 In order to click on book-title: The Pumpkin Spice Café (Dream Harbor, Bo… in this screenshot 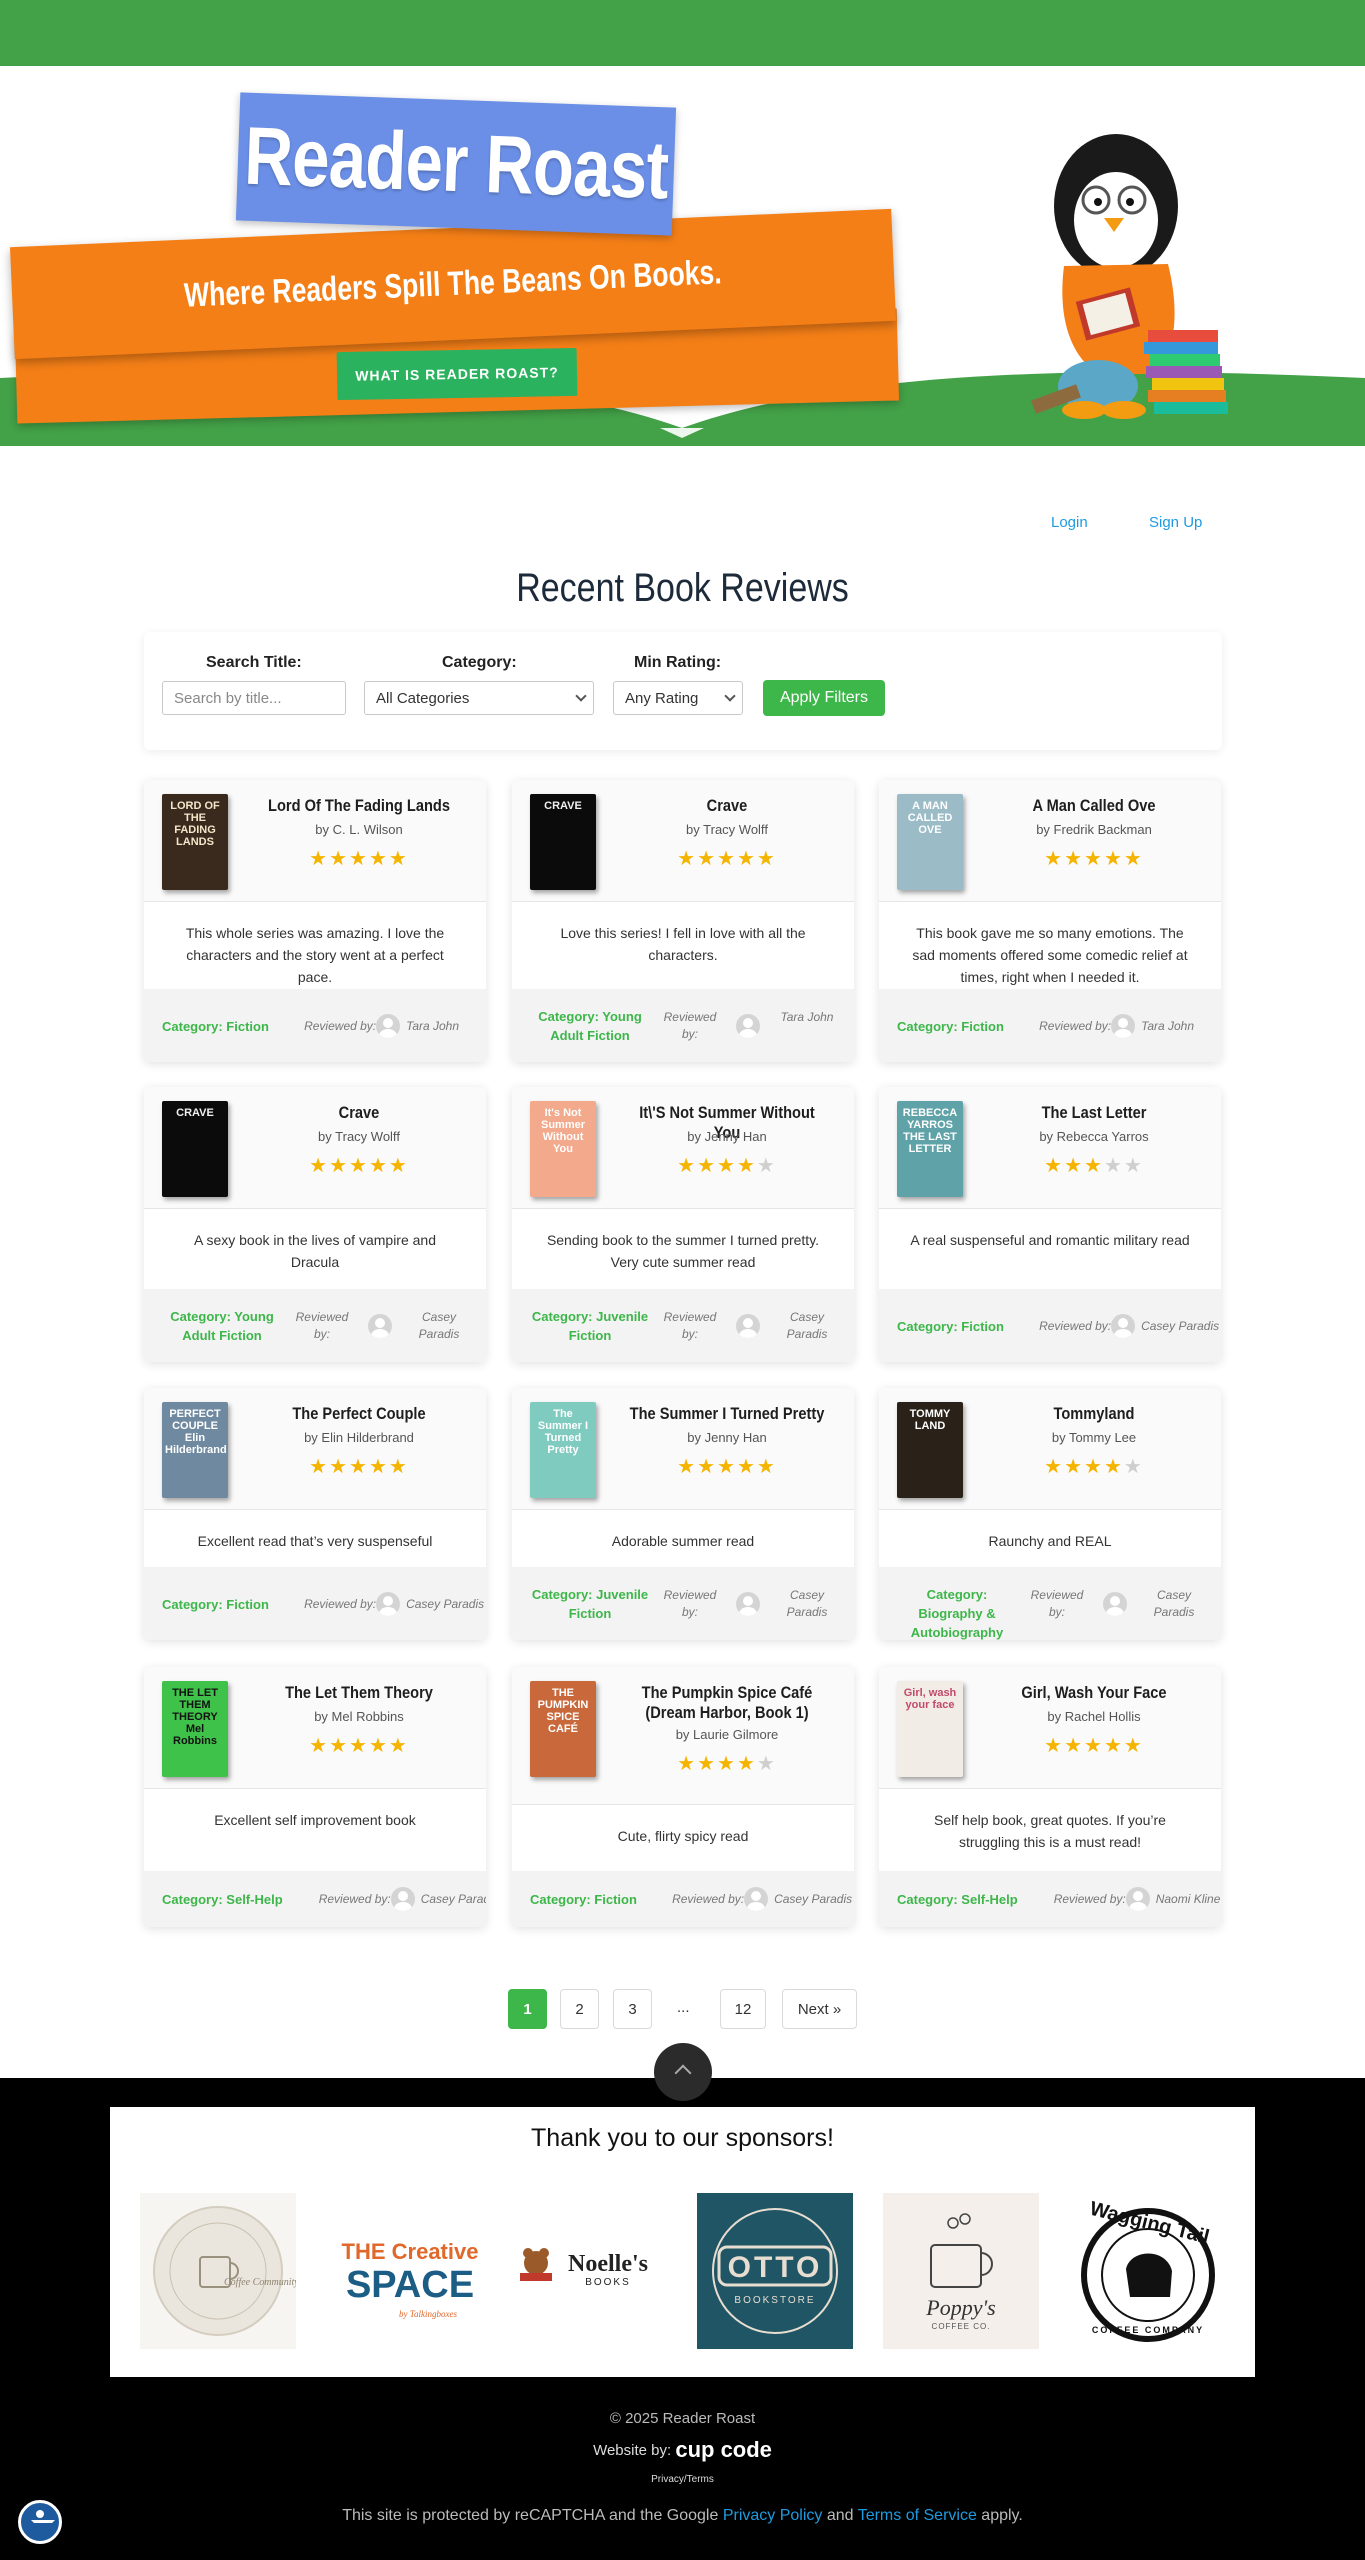, I will do `click(727, 1703)`.